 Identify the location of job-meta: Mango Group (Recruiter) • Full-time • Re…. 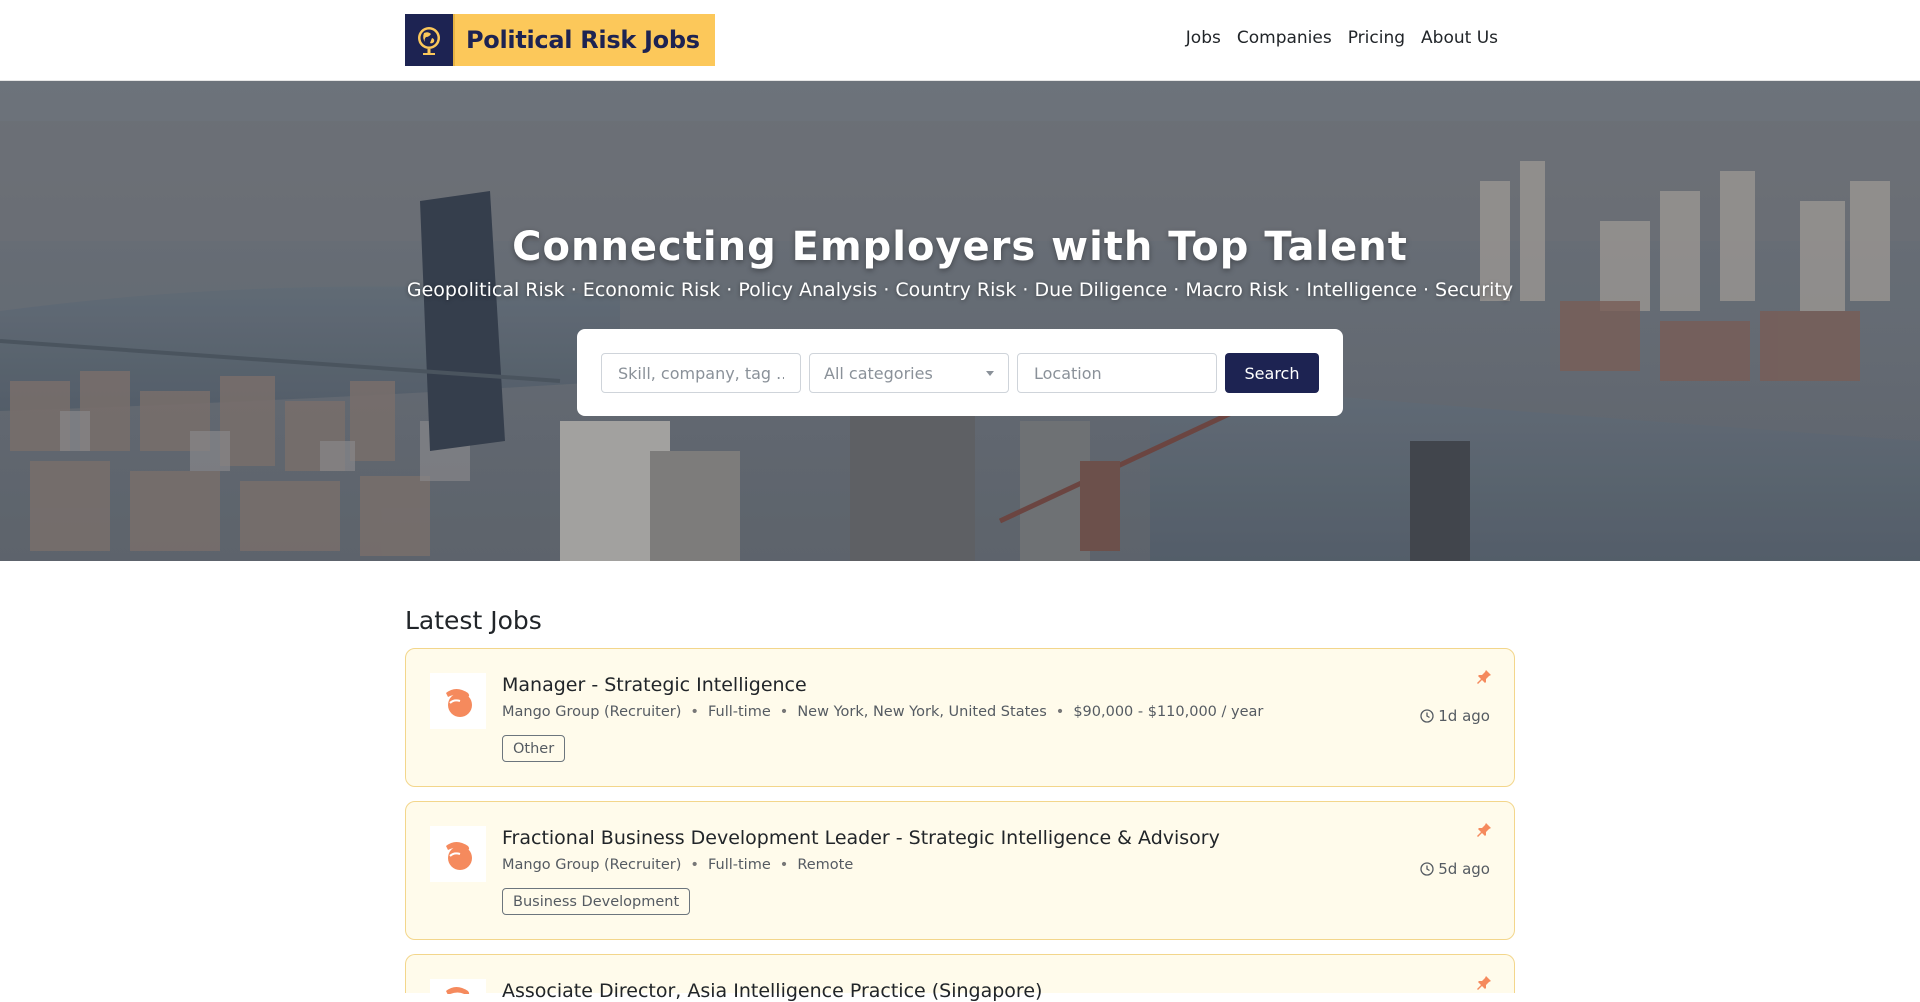
(678, 865).